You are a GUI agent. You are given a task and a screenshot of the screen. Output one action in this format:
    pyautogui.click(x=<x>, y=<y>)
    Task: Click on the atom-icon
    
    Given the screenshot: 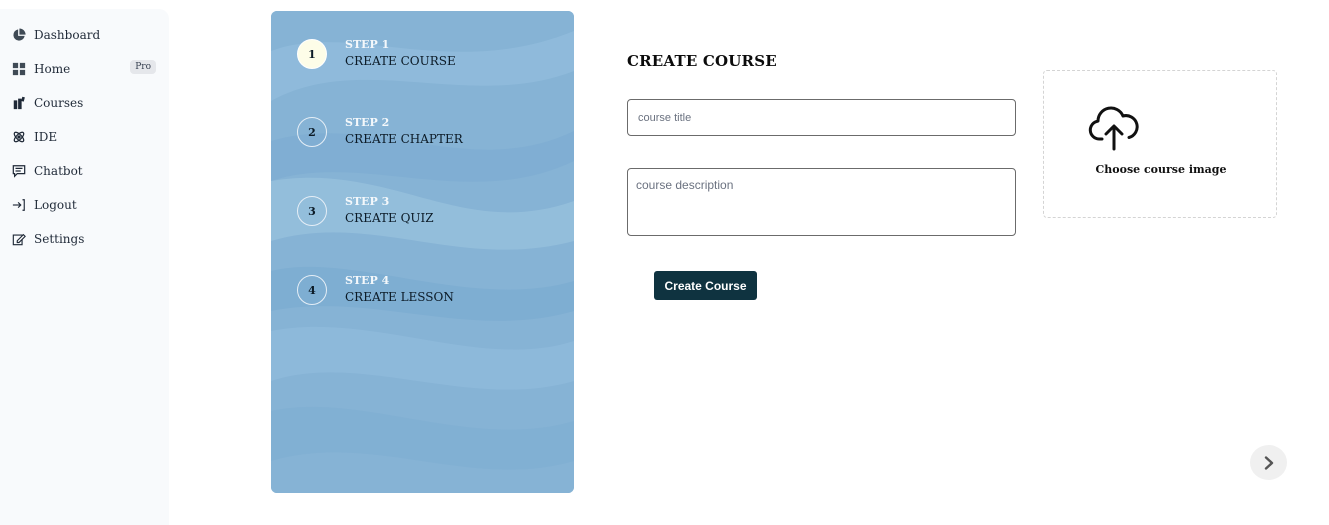 What is the action you would take?
    pyautogui.click(x=19, y=137)
    